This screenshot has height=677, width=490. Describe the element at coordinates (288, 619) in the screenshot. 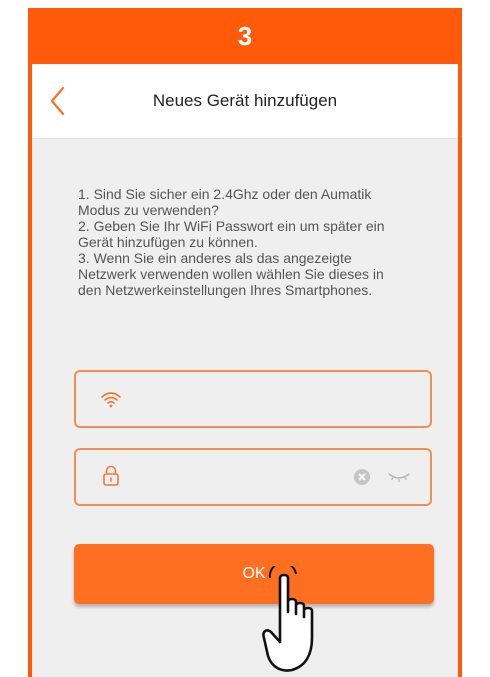

I see `pointing-hand-icon` at that location.